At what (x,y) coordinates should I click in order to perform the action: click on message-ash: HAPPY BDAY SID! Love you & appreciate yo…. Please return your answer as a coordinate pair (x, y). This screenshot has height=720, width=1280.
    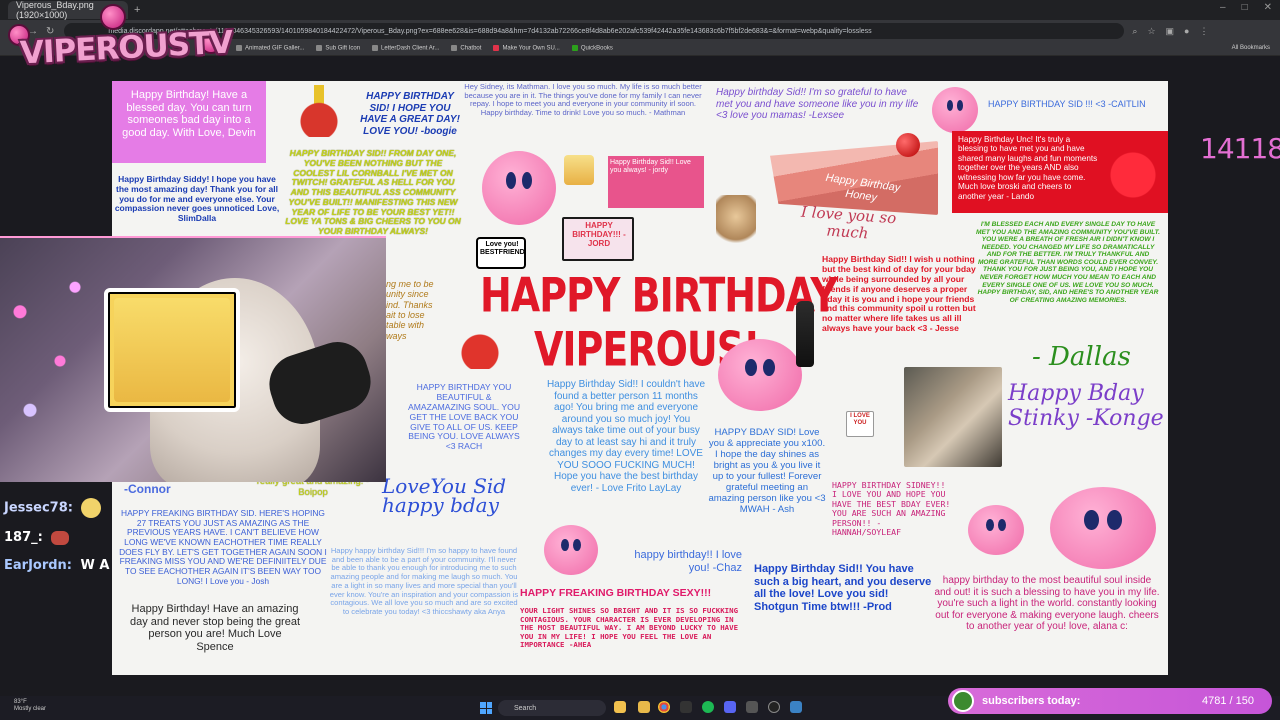
    Looking at the image, I should click on (767, 471).